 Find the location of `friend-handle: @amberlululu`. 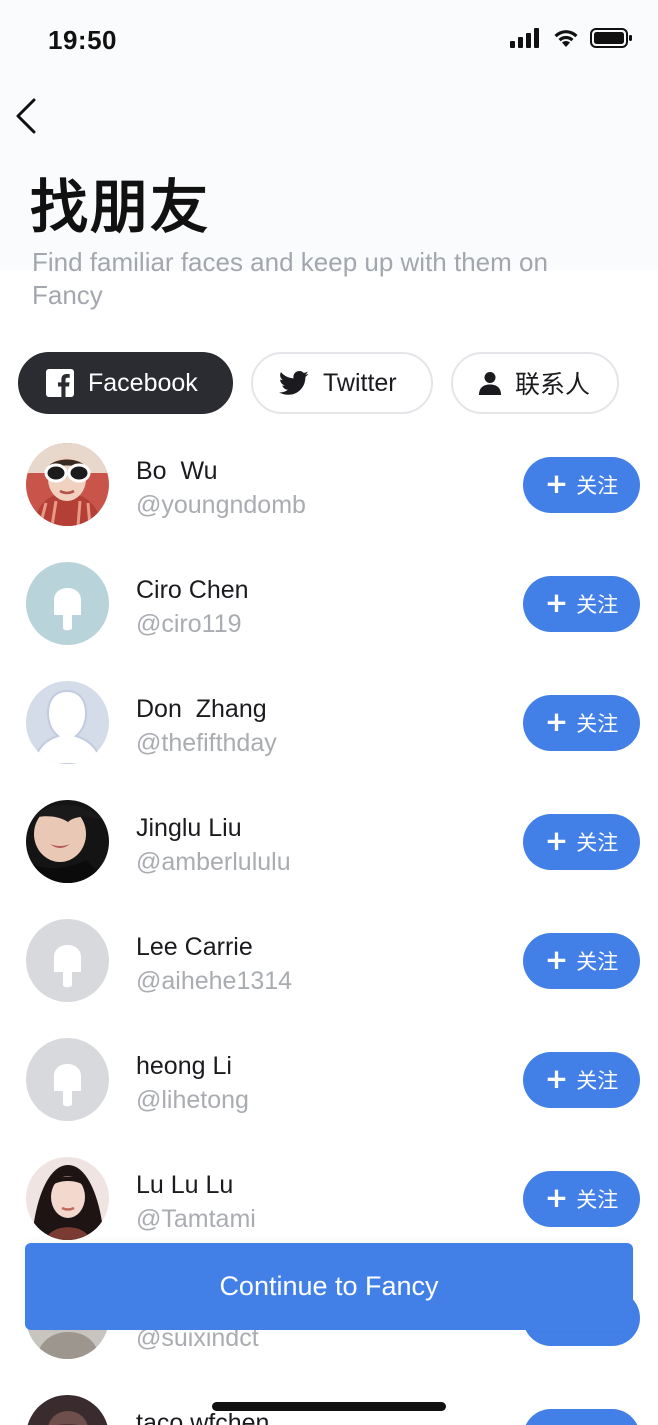

friend-handle: @amberlululu is located at coordinates (213, 862).